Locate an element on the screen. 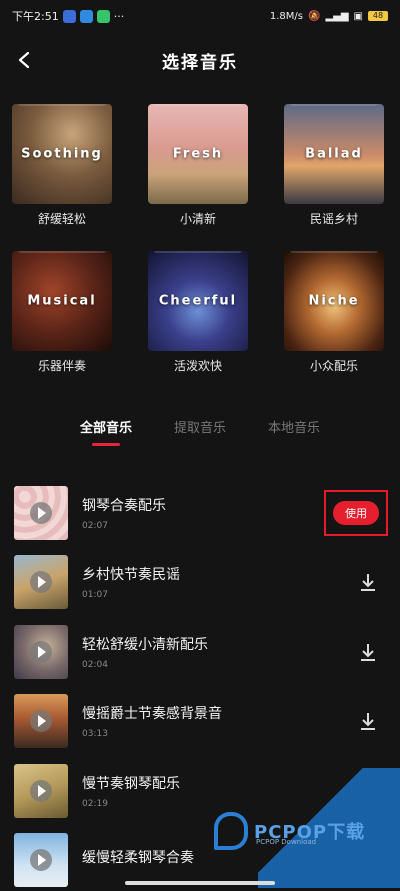 Image resolution: width=400 pixels, height=891 pixels. category-cover: Ballad is located at coordinates (334, 154).